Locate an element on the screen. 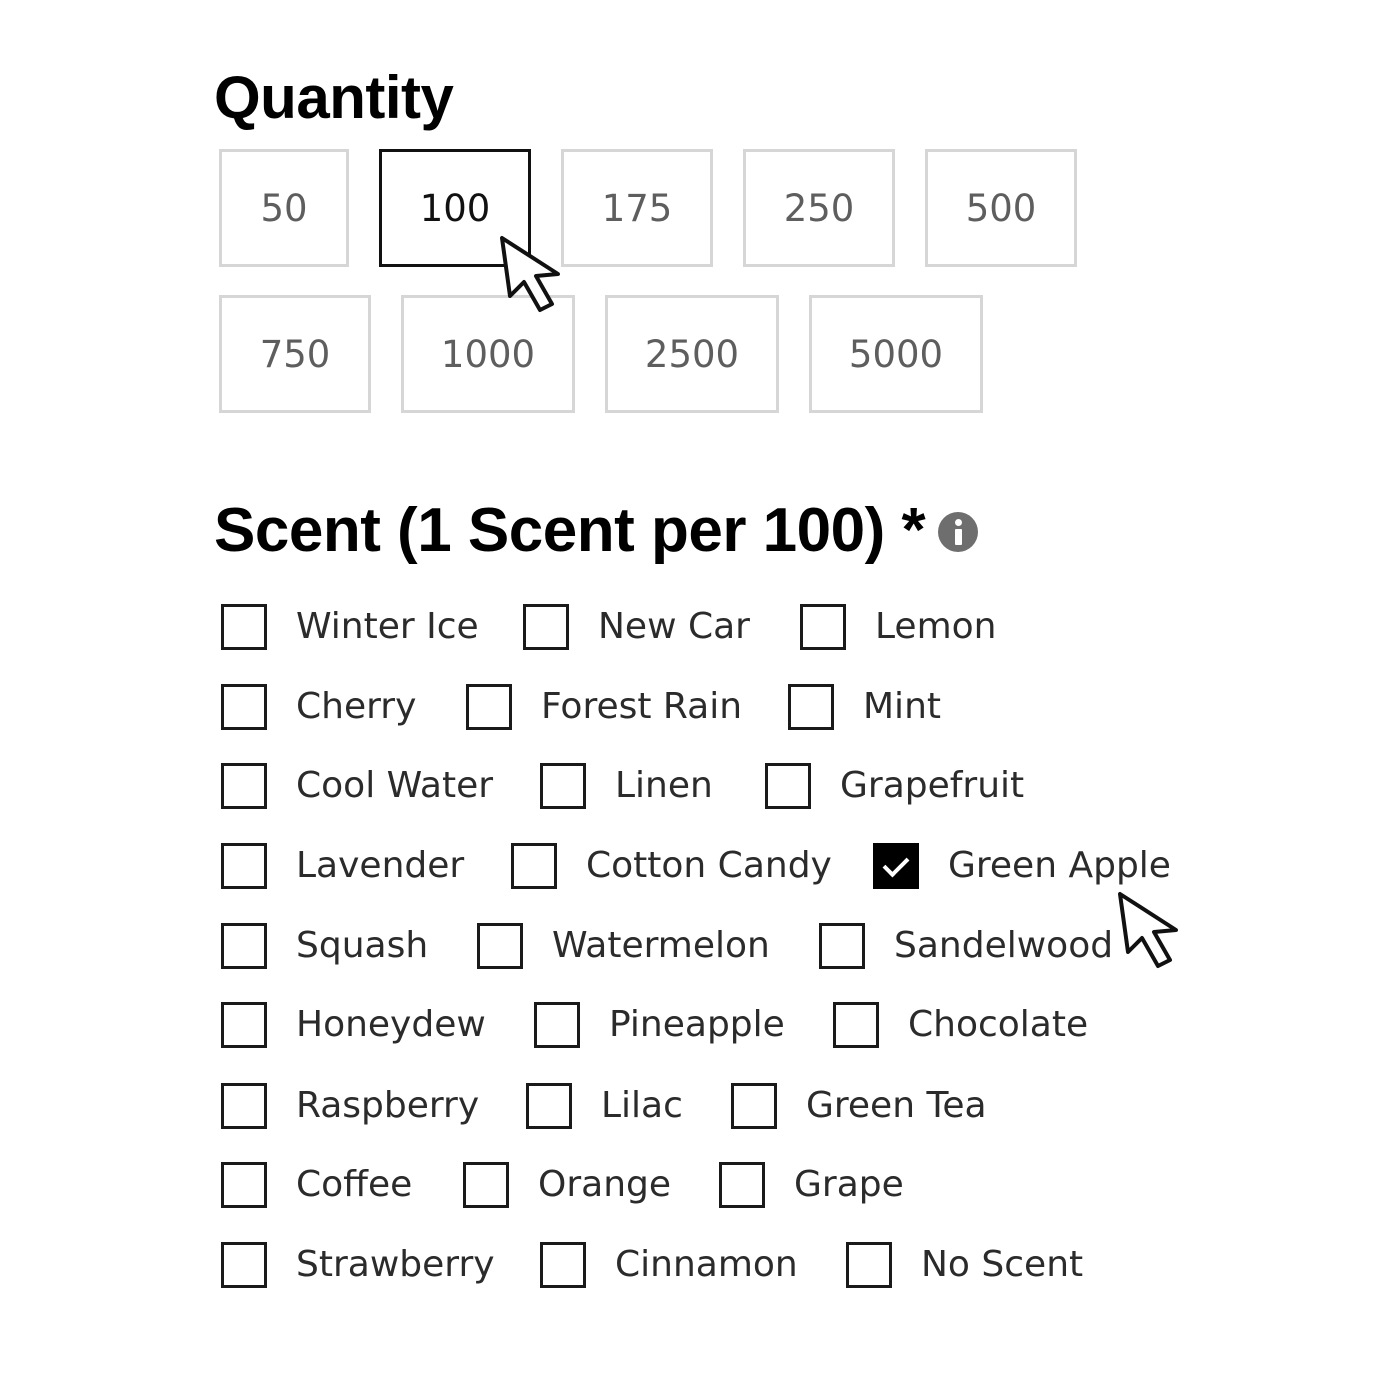  scent-option-mint: Mint is located at coordinates (864, 707).